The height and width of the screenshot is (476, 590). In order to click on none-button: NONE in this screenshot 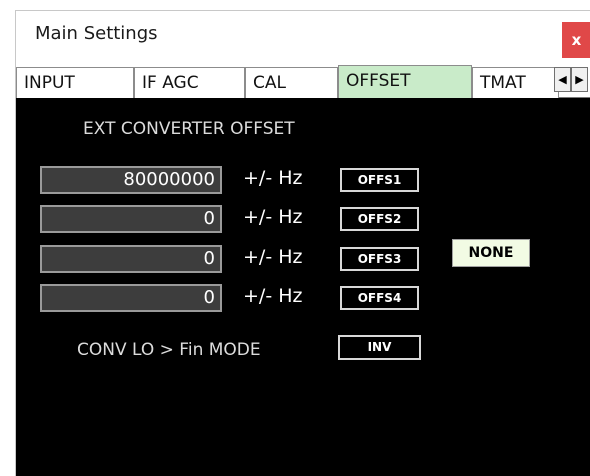, I will do `click(491, 253)`.